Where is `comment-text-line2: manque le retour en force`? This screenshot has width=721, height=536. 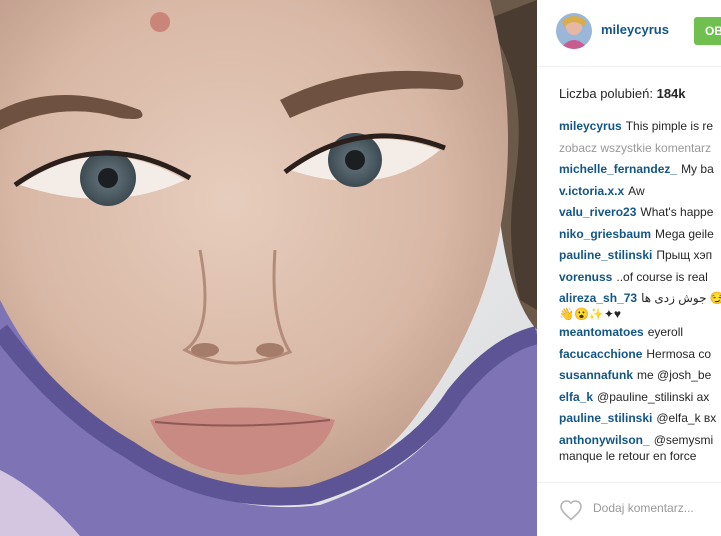
comment-text-line2: manque le retour en force is located at coordinates (628, 455).